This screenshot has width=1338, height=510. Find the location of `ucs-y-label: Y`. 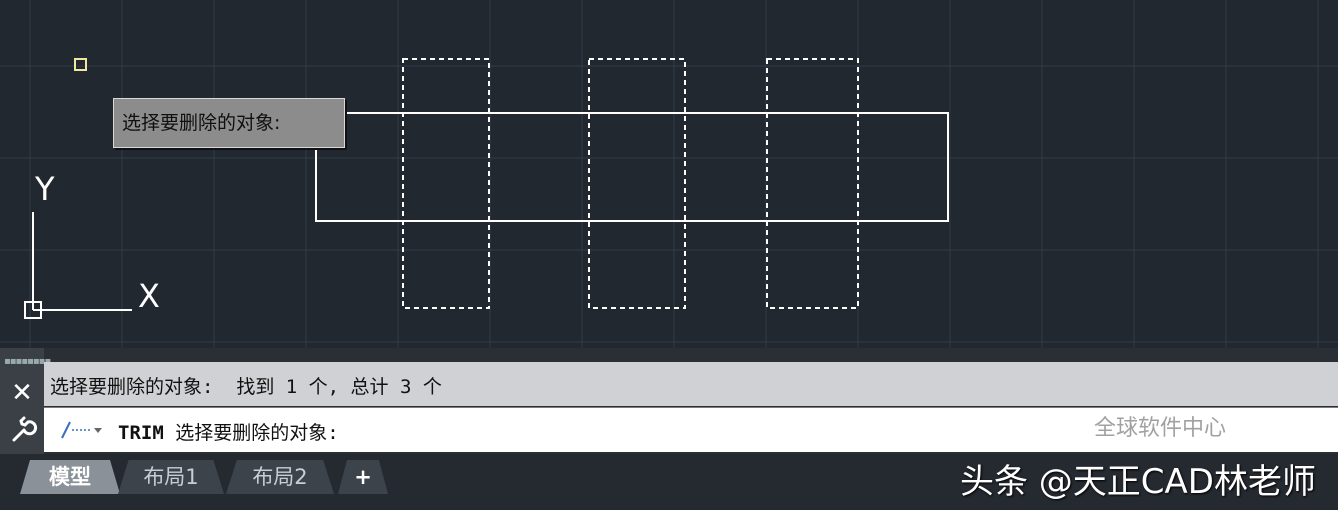

ucs-y-label: Y is located at coordinates (44, 189).